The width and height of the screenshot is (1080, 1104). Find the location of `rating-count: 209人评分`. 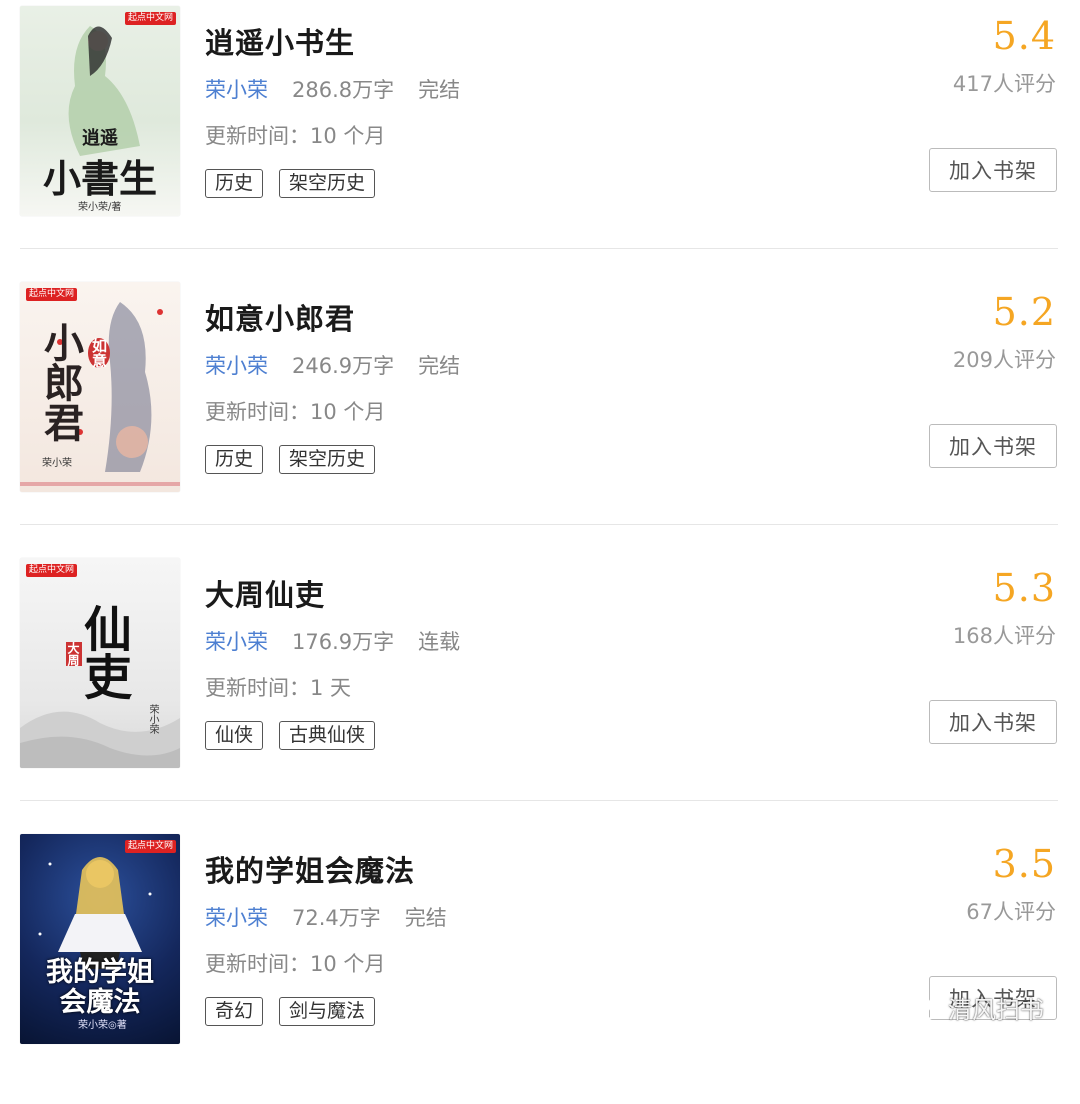

rating-count: 209人评分 is located at coordinates (1004, 360).